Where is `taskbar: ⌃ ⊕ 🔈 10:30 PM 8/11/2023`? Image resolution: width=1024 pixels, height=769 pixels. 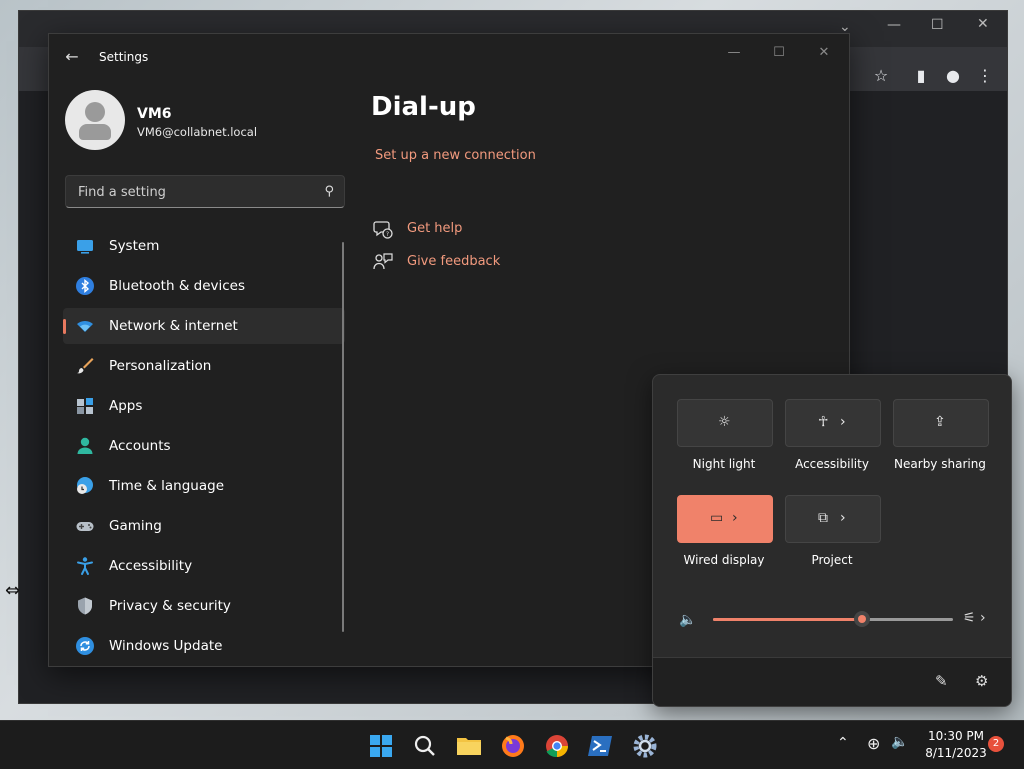
taskbar: ⌃ ⊕ 🔈 10:30 PM 8/11/2023 is located at coordinates (512, 744).